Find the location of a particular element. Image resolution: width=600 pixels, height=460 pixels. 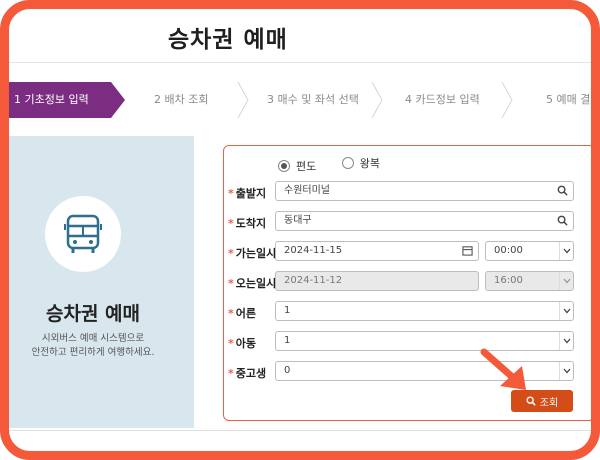

student-label: 중고생 is located at coordinates (251, 373).